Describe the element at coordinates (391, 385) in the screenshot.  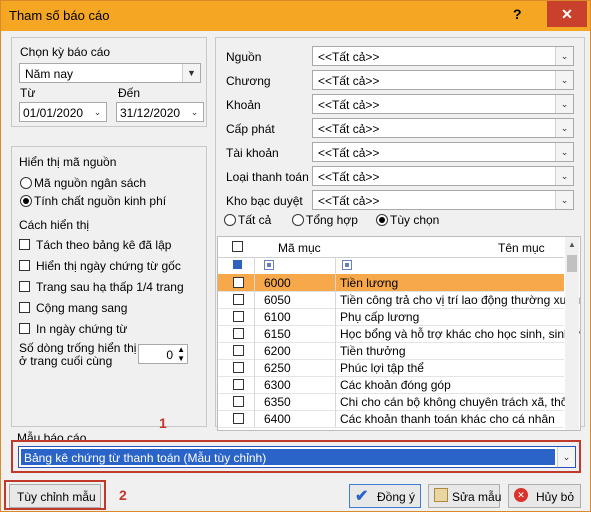
I see `table-row: 6300 Các khoản đóng góp` at that location.